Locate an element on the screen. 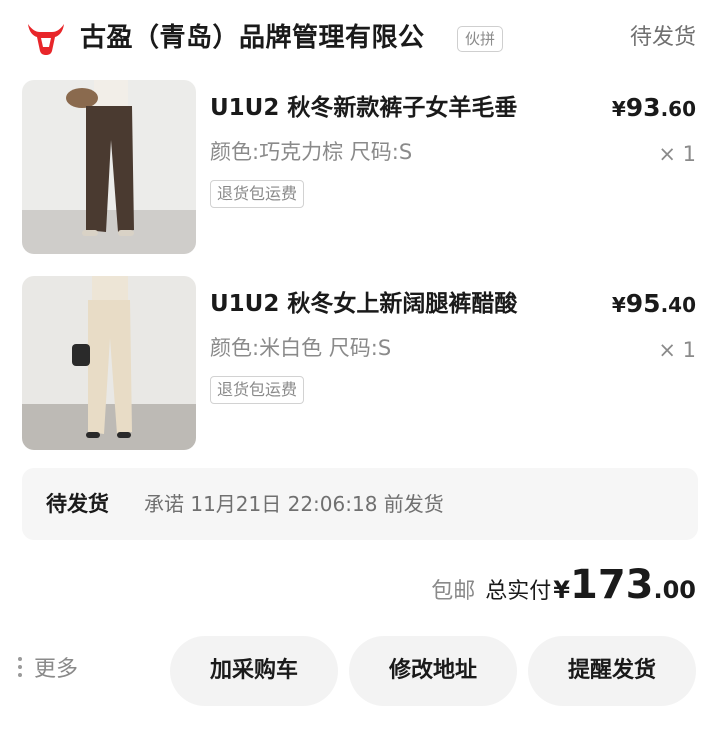 The height and width of the screenshot is (732, 720). price-decimal: .40 is located at coordinates (678, 305).